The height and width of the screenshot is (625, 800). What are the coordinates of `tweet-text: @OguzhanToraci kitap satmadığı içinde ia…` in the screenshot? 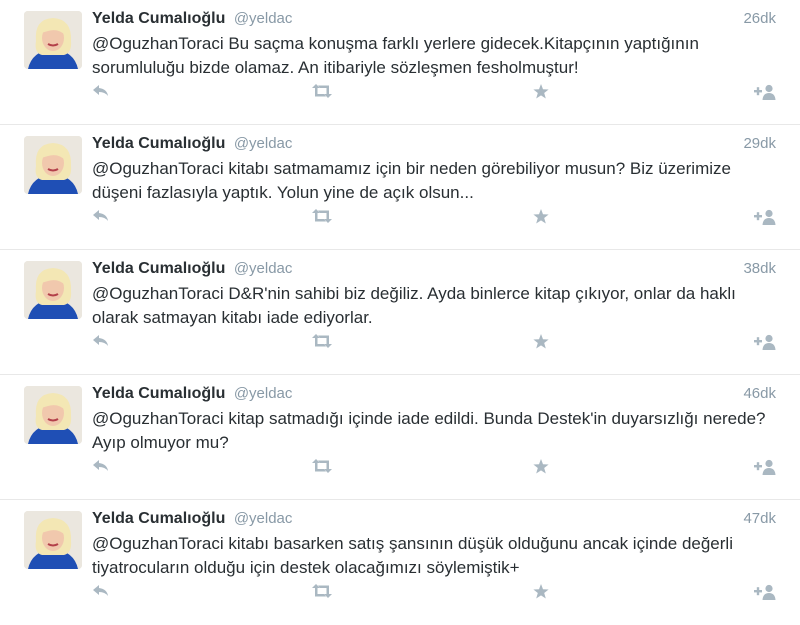 It's located at (429, 430).